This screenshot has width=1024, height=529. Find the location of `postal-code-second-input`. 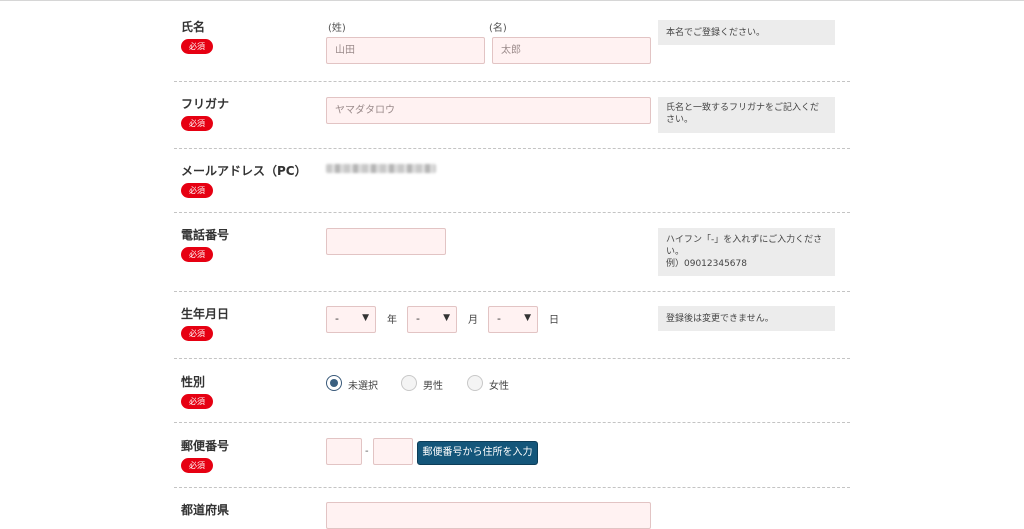

postal-code-second-input is located at coordinates (393, 451).